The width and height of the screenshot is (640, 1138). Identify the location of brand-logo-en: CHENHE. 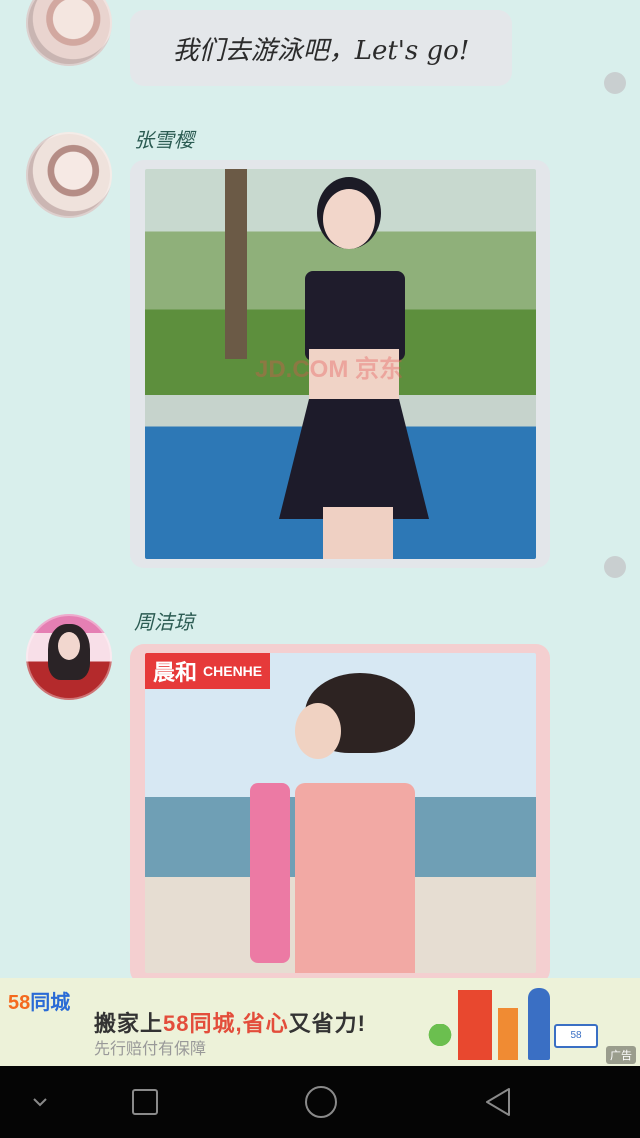
(233, 671).